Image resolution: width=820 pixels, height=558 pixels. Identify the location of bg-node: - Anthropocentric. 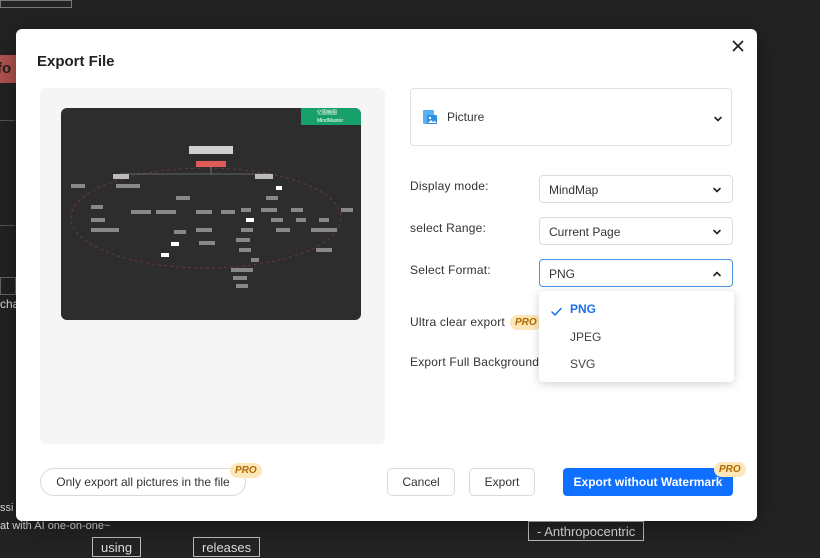
(586, 531).